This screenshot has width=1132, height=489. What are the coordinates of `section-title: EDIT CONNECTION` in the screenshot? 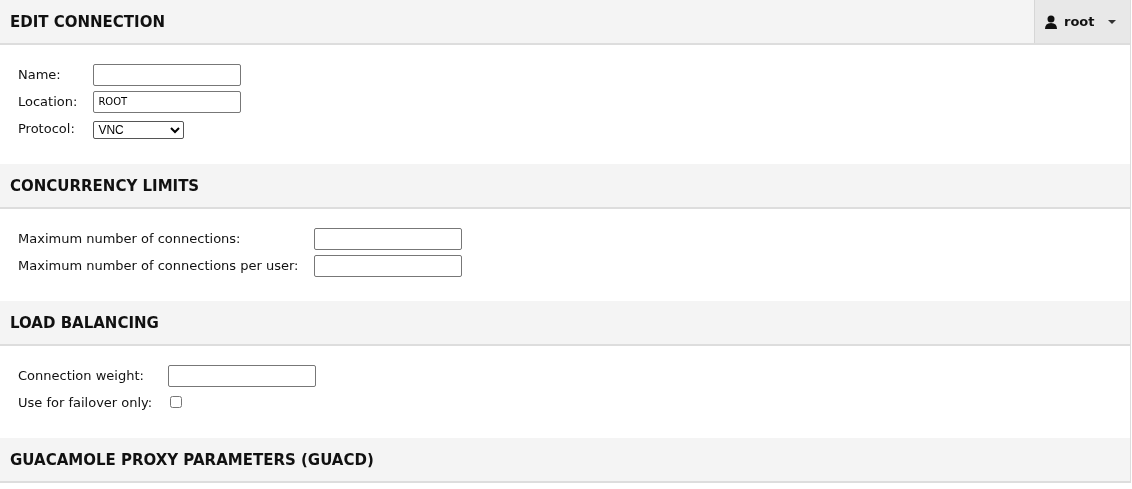 It's located at (87, 21).